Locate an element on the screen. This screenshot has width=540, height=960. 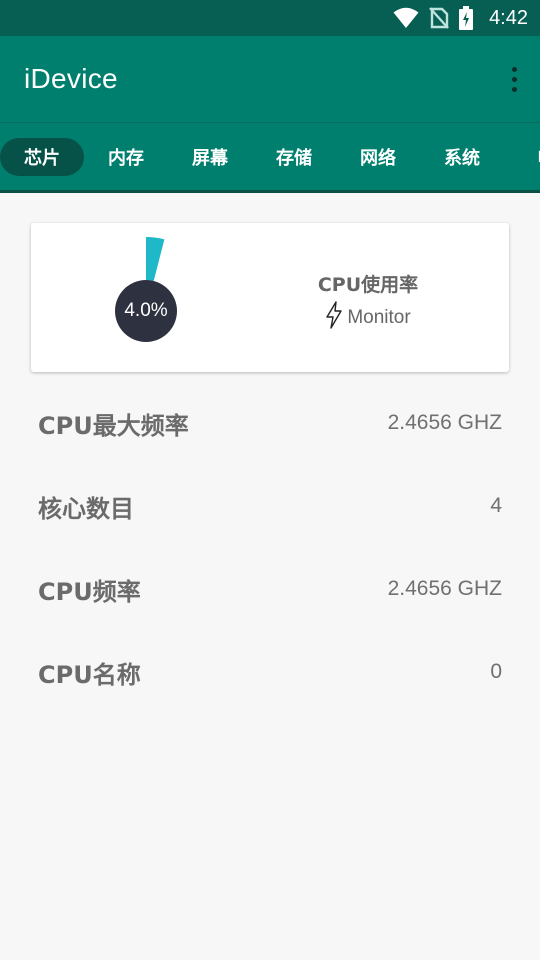
app-bar: iDevice is located at coordinates (270, 79).